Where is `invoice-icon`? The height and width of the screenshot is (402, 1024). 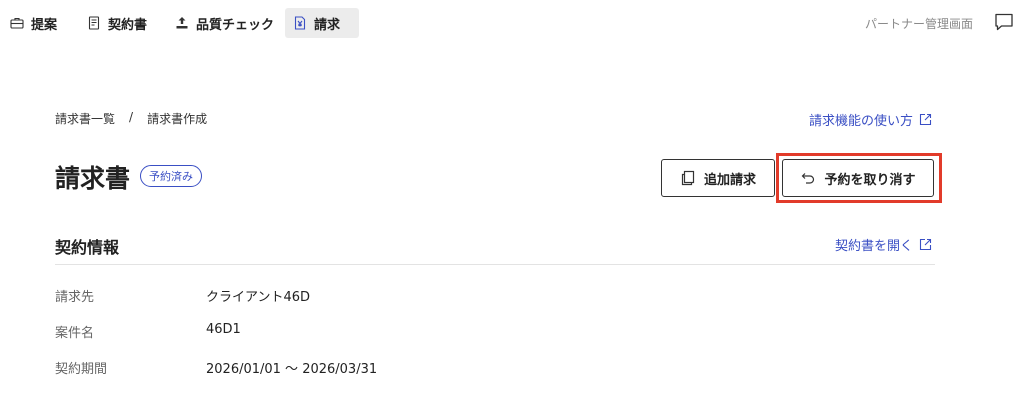
invoice-icon is located at coordinates (300, 23).